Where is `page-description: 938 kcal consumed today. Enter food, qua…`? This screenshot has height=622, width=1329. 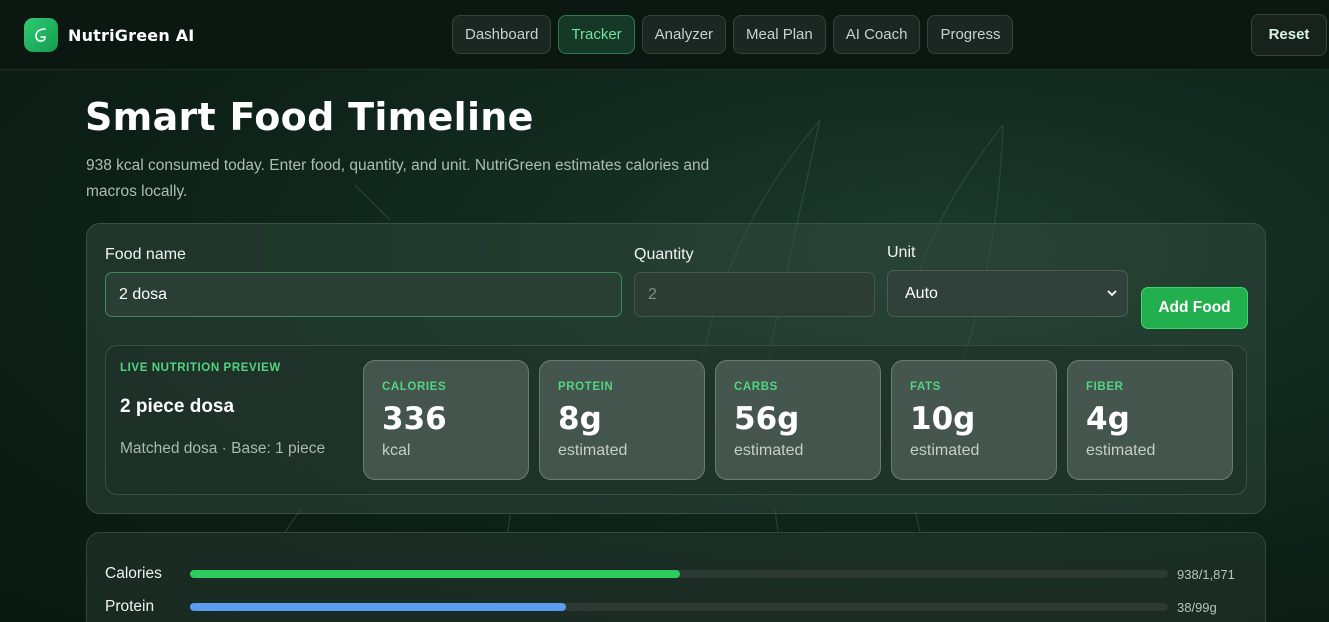 page-description: 938 kcal consumed today. Enter food, qua… is located at coordinates (398, 178).